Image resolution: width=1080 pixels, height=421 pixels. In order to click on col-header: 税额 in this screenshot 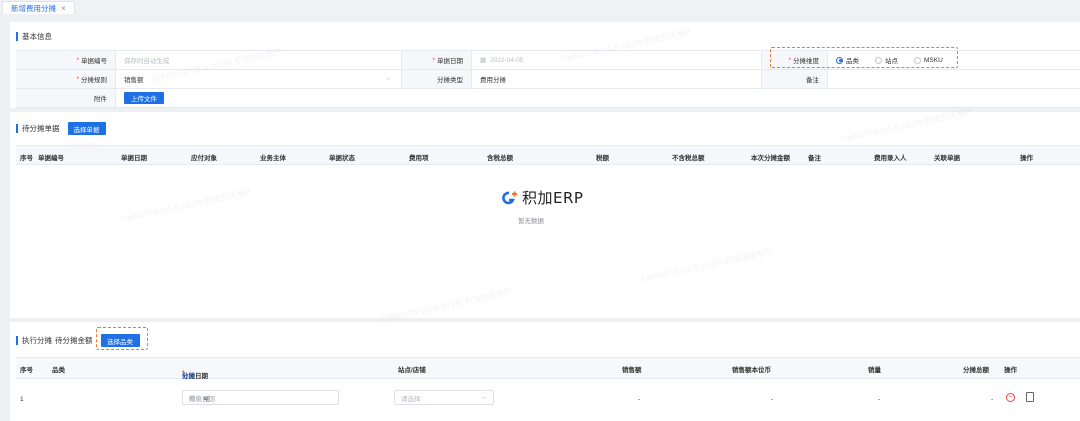, I will do `click(602, 158)`.